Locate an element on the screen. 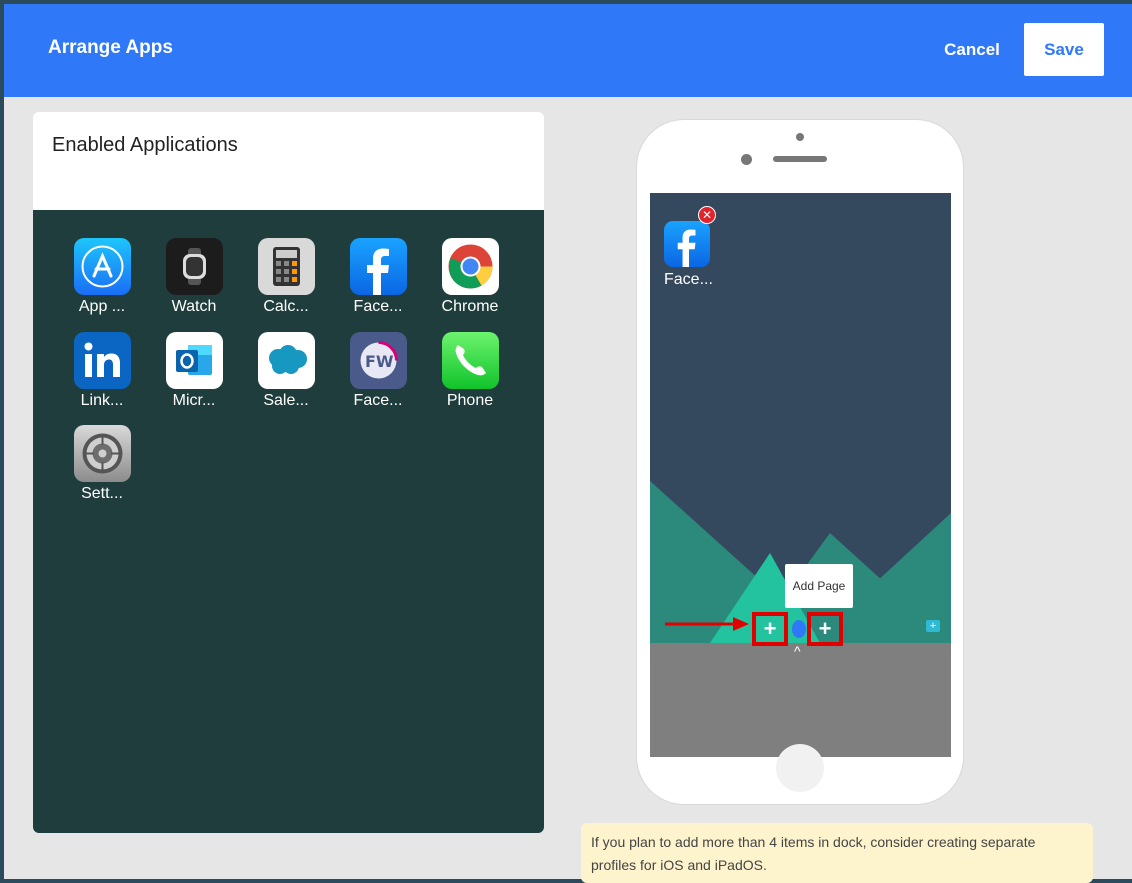 The image size is (1132, 883). panel-title: Enabled Applications is located at coordinates (145, 145).